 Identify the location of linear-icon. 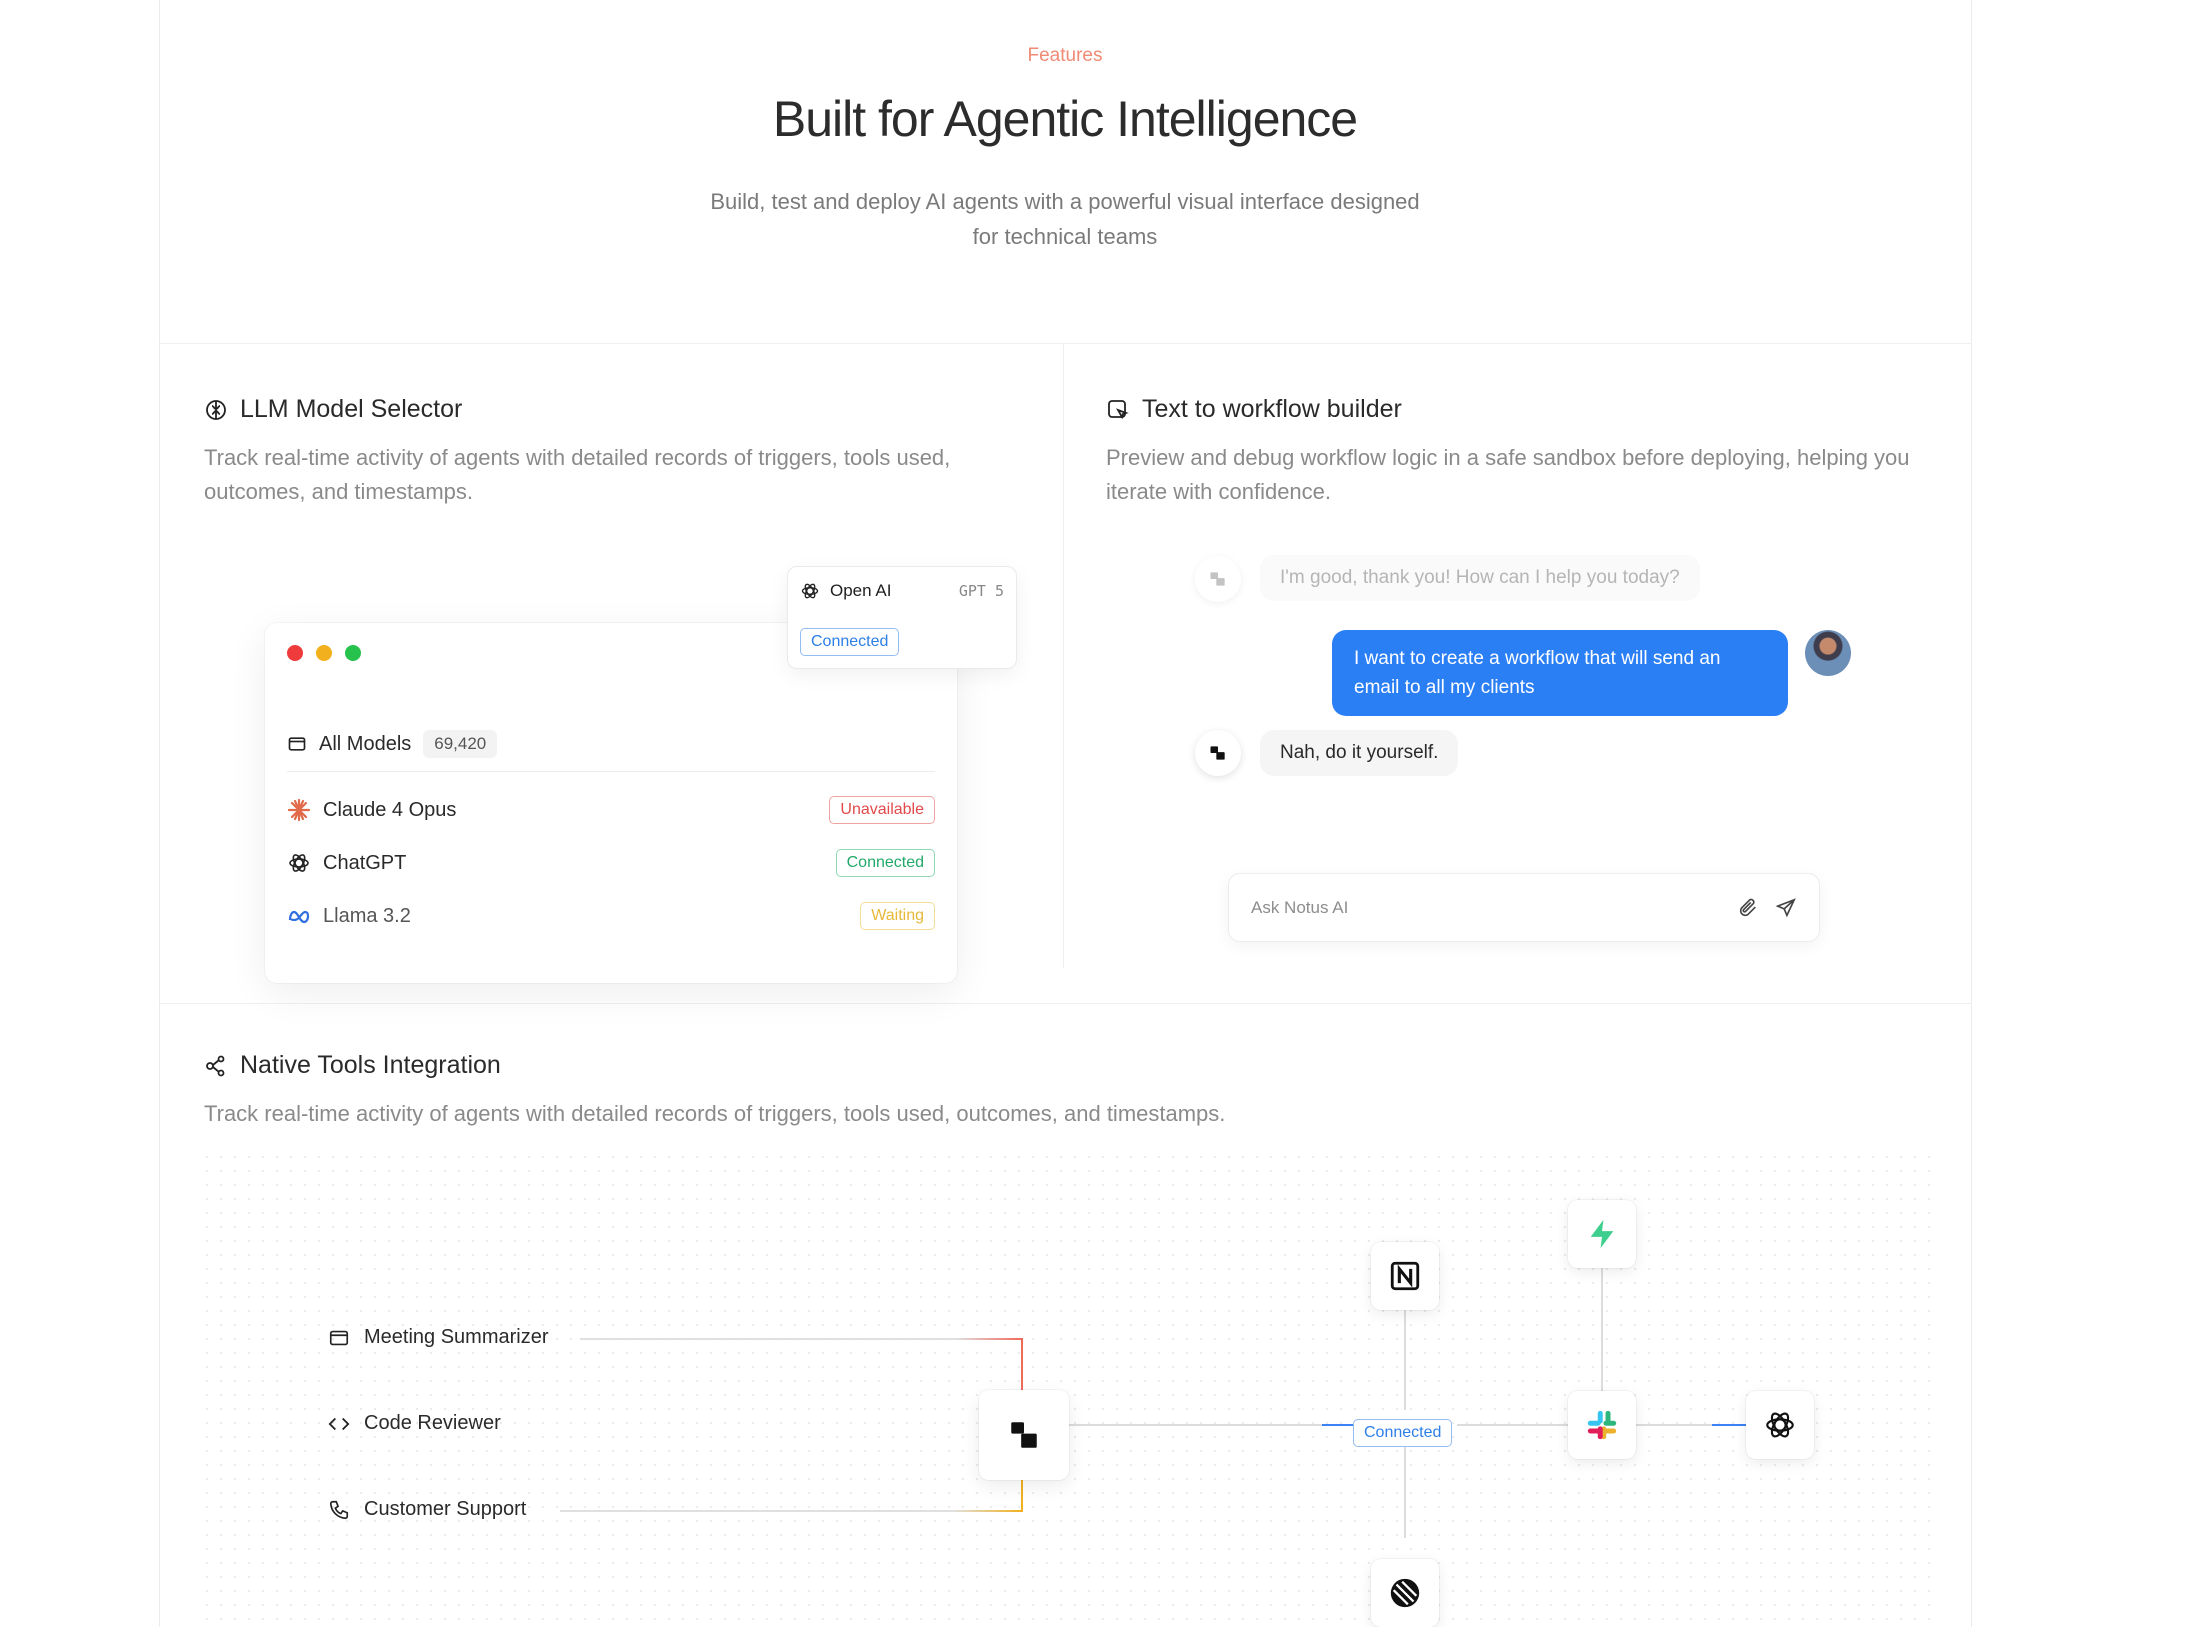
(1405, 1593).